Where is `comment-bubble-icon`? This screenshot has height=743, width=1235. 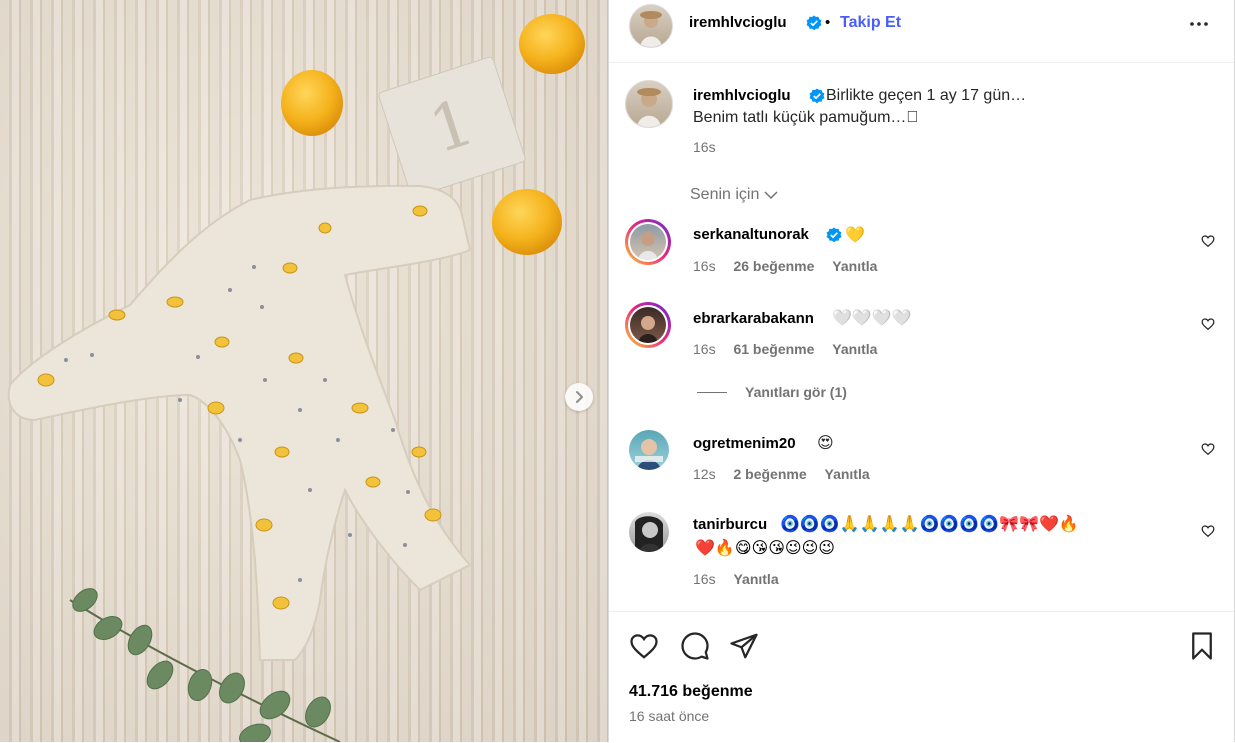 comment-bubble-icon is located at coordinates (695, 646).